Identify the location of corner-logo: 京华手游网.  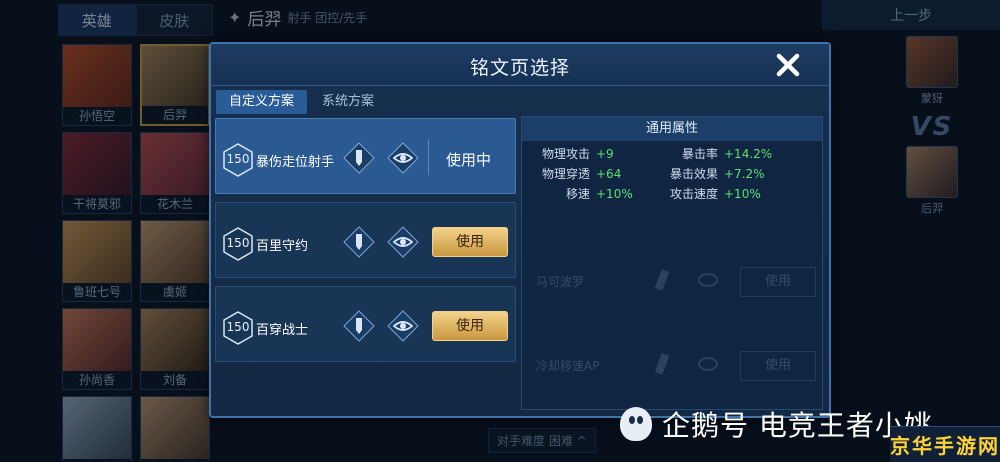
(945, 444).